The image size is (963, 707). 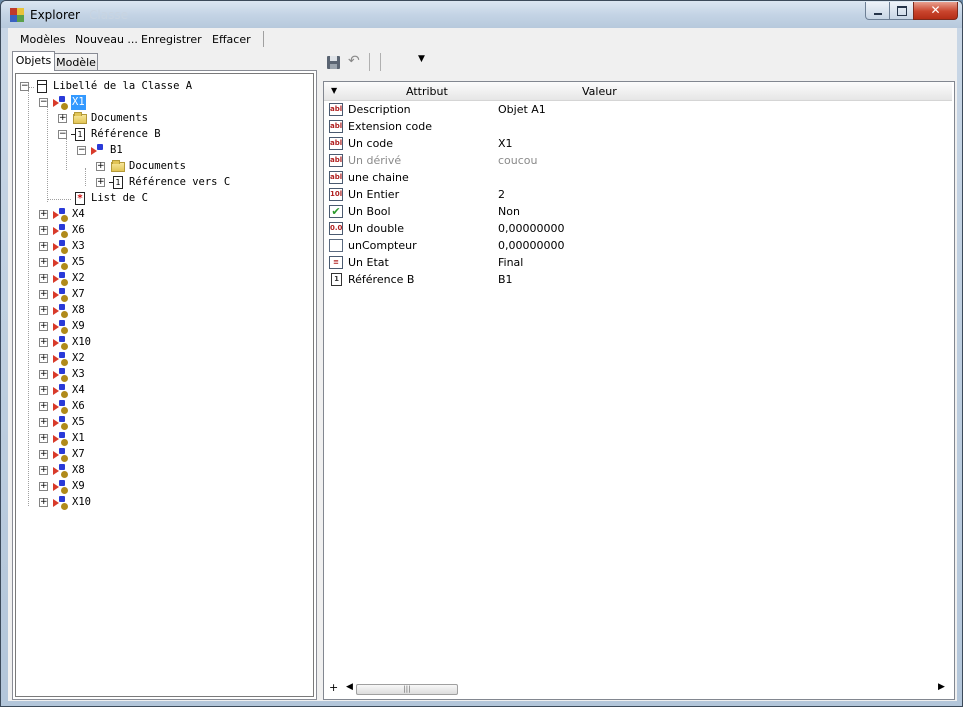 I want to click on menu-bar: Modèles Nouveau ... Enregistrer Effacer, so click(x=482, y=39).